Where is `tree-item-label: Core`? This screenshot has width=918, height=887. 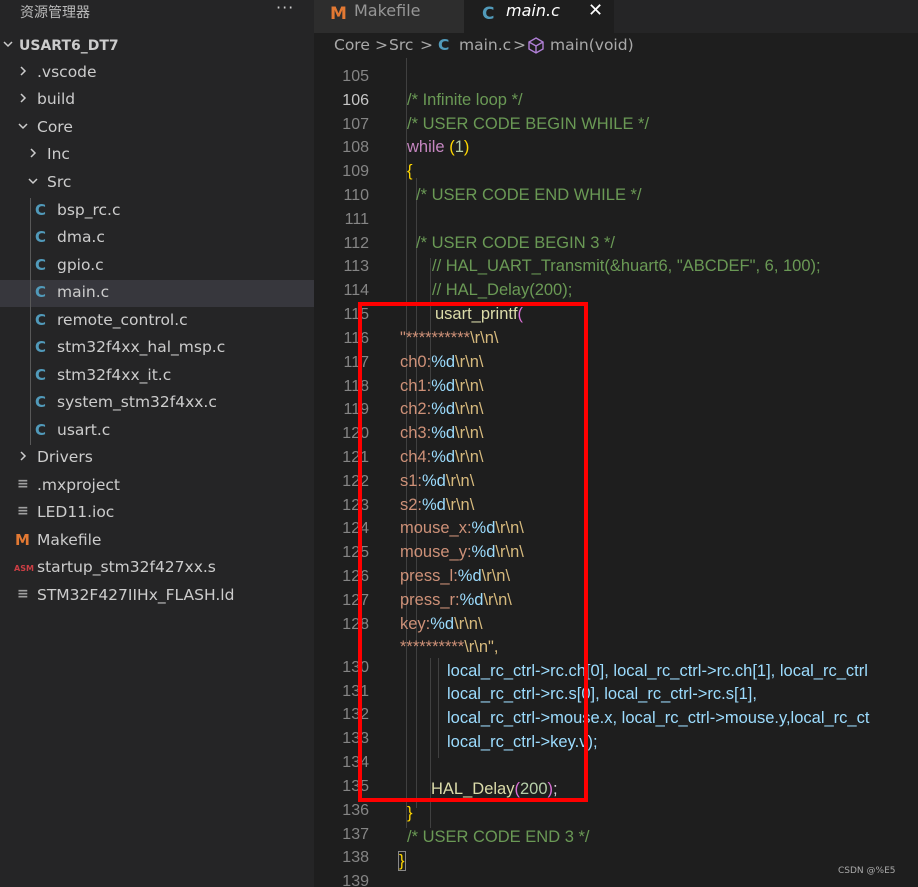
tree-item-label: Core is located at coordinates (55, 127).